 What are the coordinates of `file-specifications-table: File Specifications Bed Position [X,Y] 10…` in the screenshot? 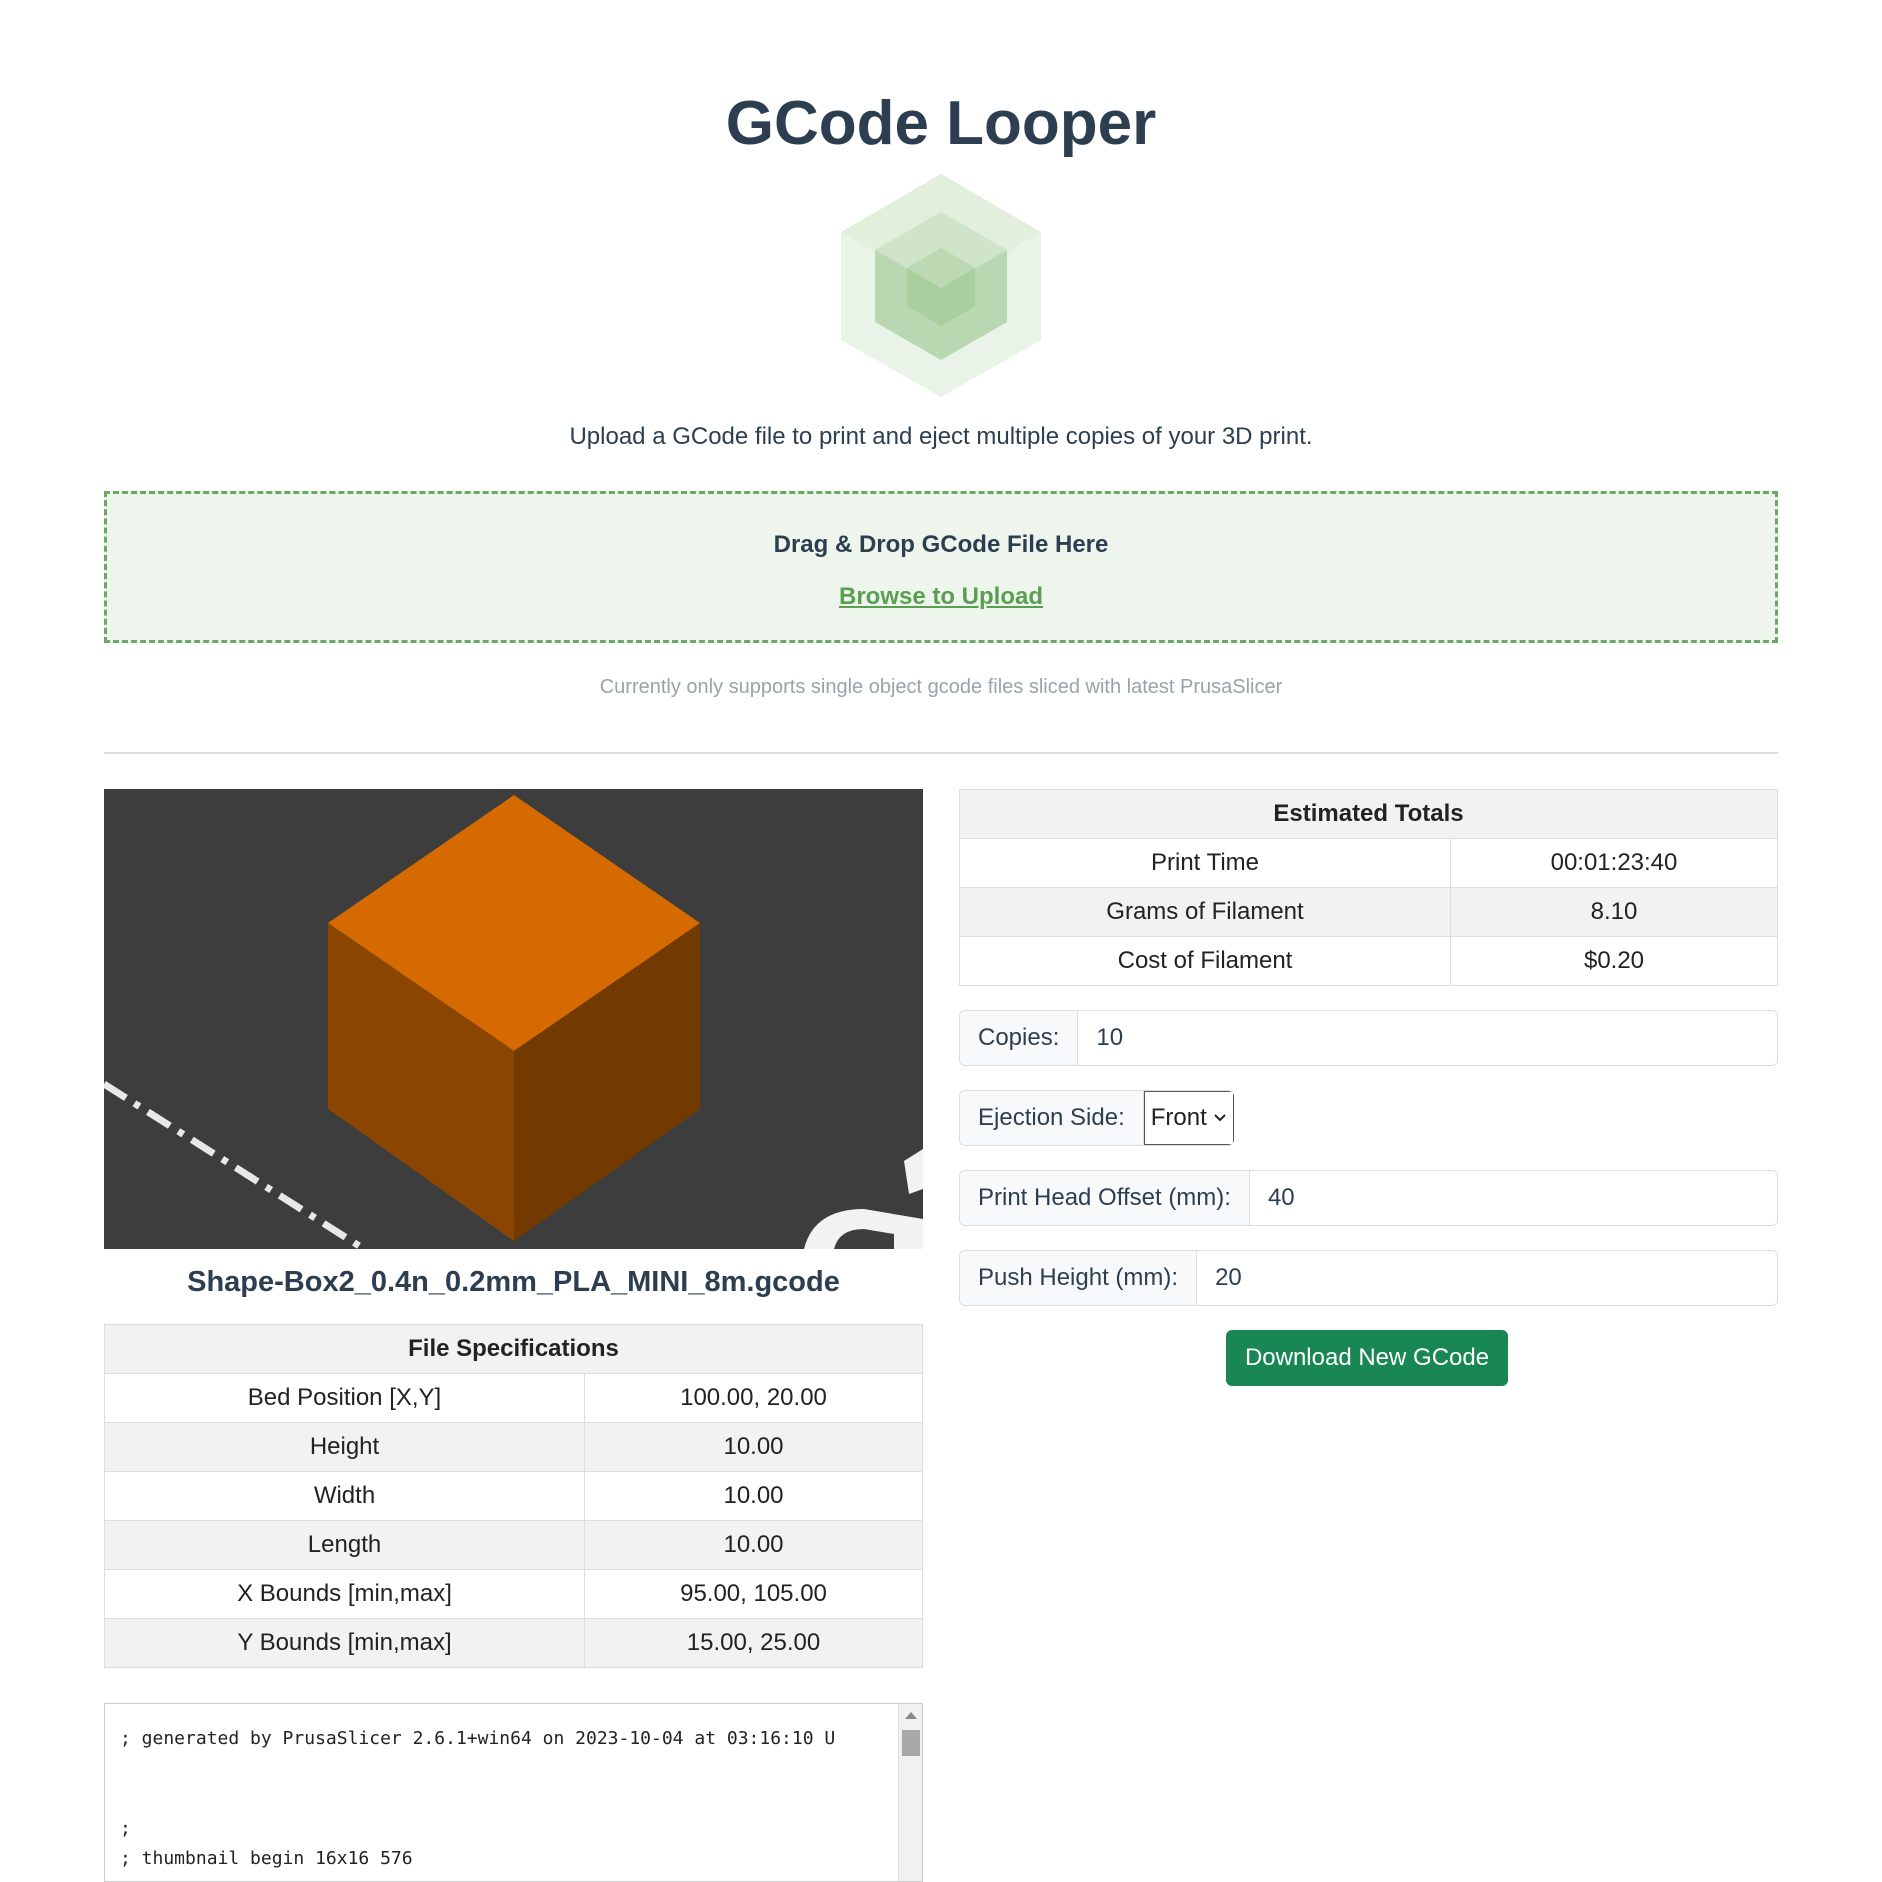 It's located at (513, 1496).